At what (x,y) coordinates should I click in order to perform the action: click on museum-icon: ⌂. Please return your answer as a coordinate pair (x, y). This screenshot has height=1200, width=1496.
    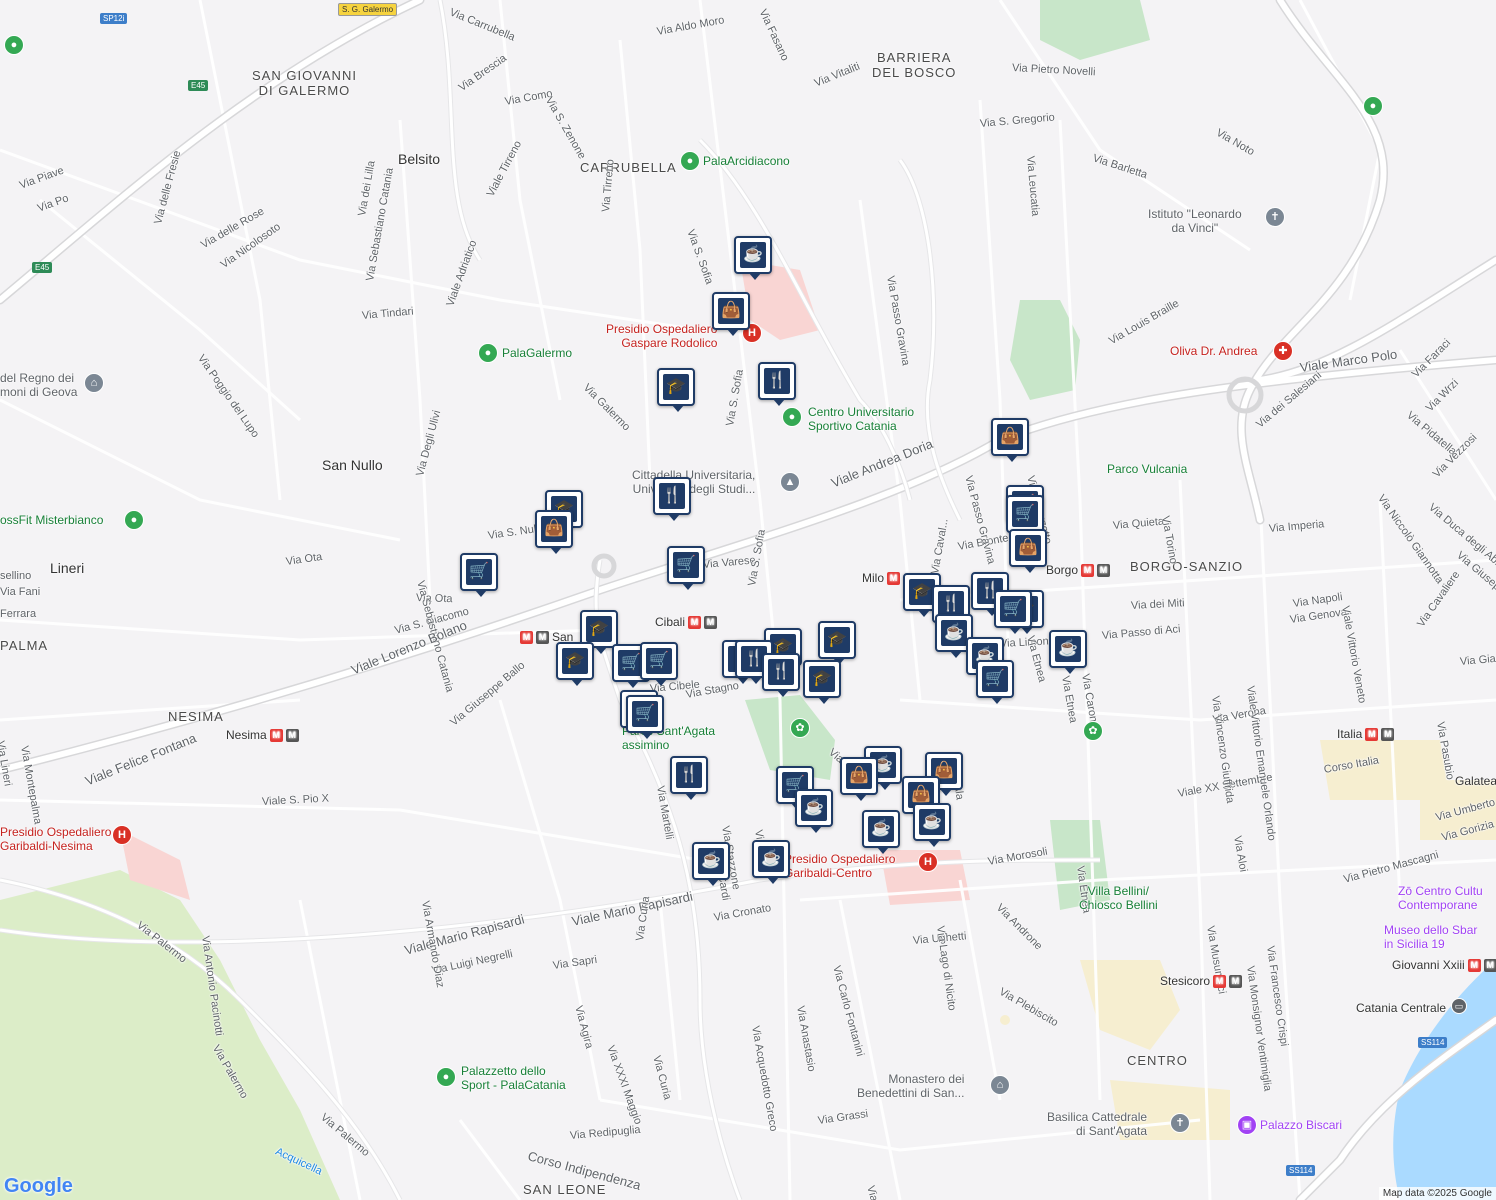
    Looking at the image, I should click on (1000, 1085).